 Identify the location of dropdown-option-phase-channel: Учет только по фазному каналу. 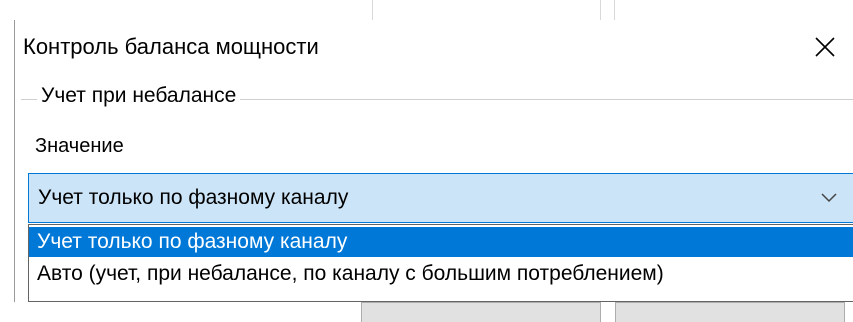
(441, 242).